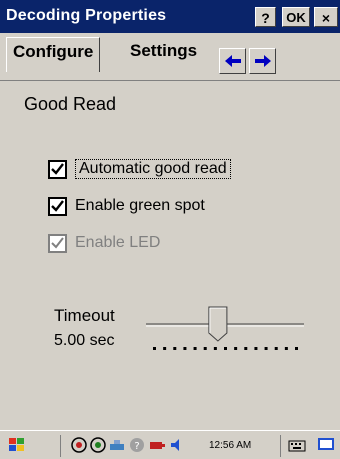  I want to click on enable-green-spot-option: Enable green spot, so click(126, 206).